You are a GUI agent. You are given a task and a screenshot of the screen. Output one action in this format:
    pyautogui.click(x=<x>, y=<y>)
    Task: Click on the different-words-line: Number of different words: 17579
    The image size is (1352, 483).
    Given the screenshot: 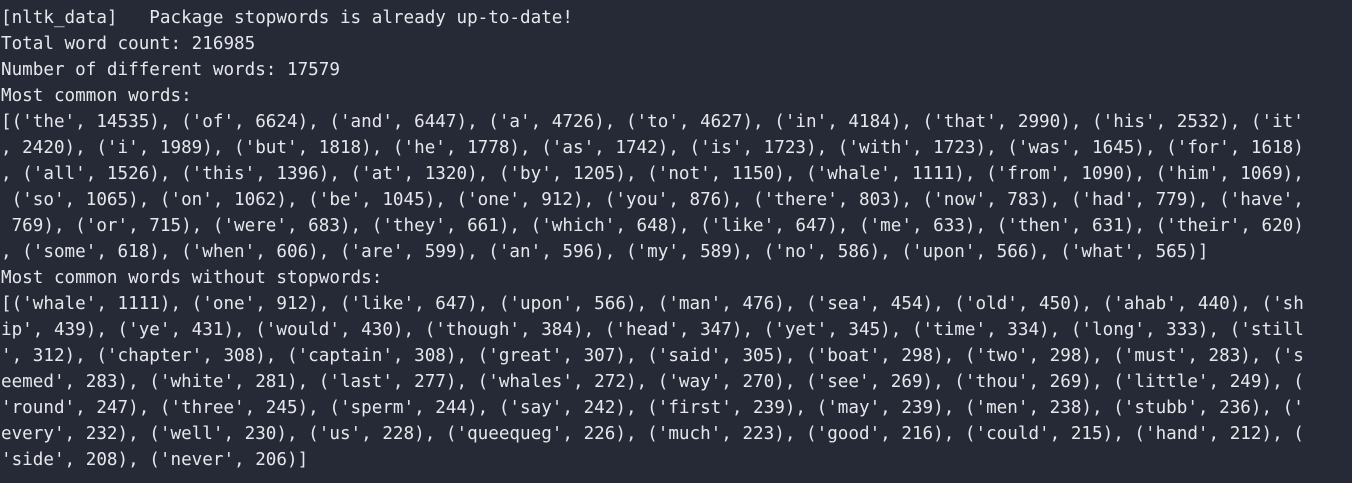 What is the action you would take?
    pyautogui.click(x=170, y=70)
    